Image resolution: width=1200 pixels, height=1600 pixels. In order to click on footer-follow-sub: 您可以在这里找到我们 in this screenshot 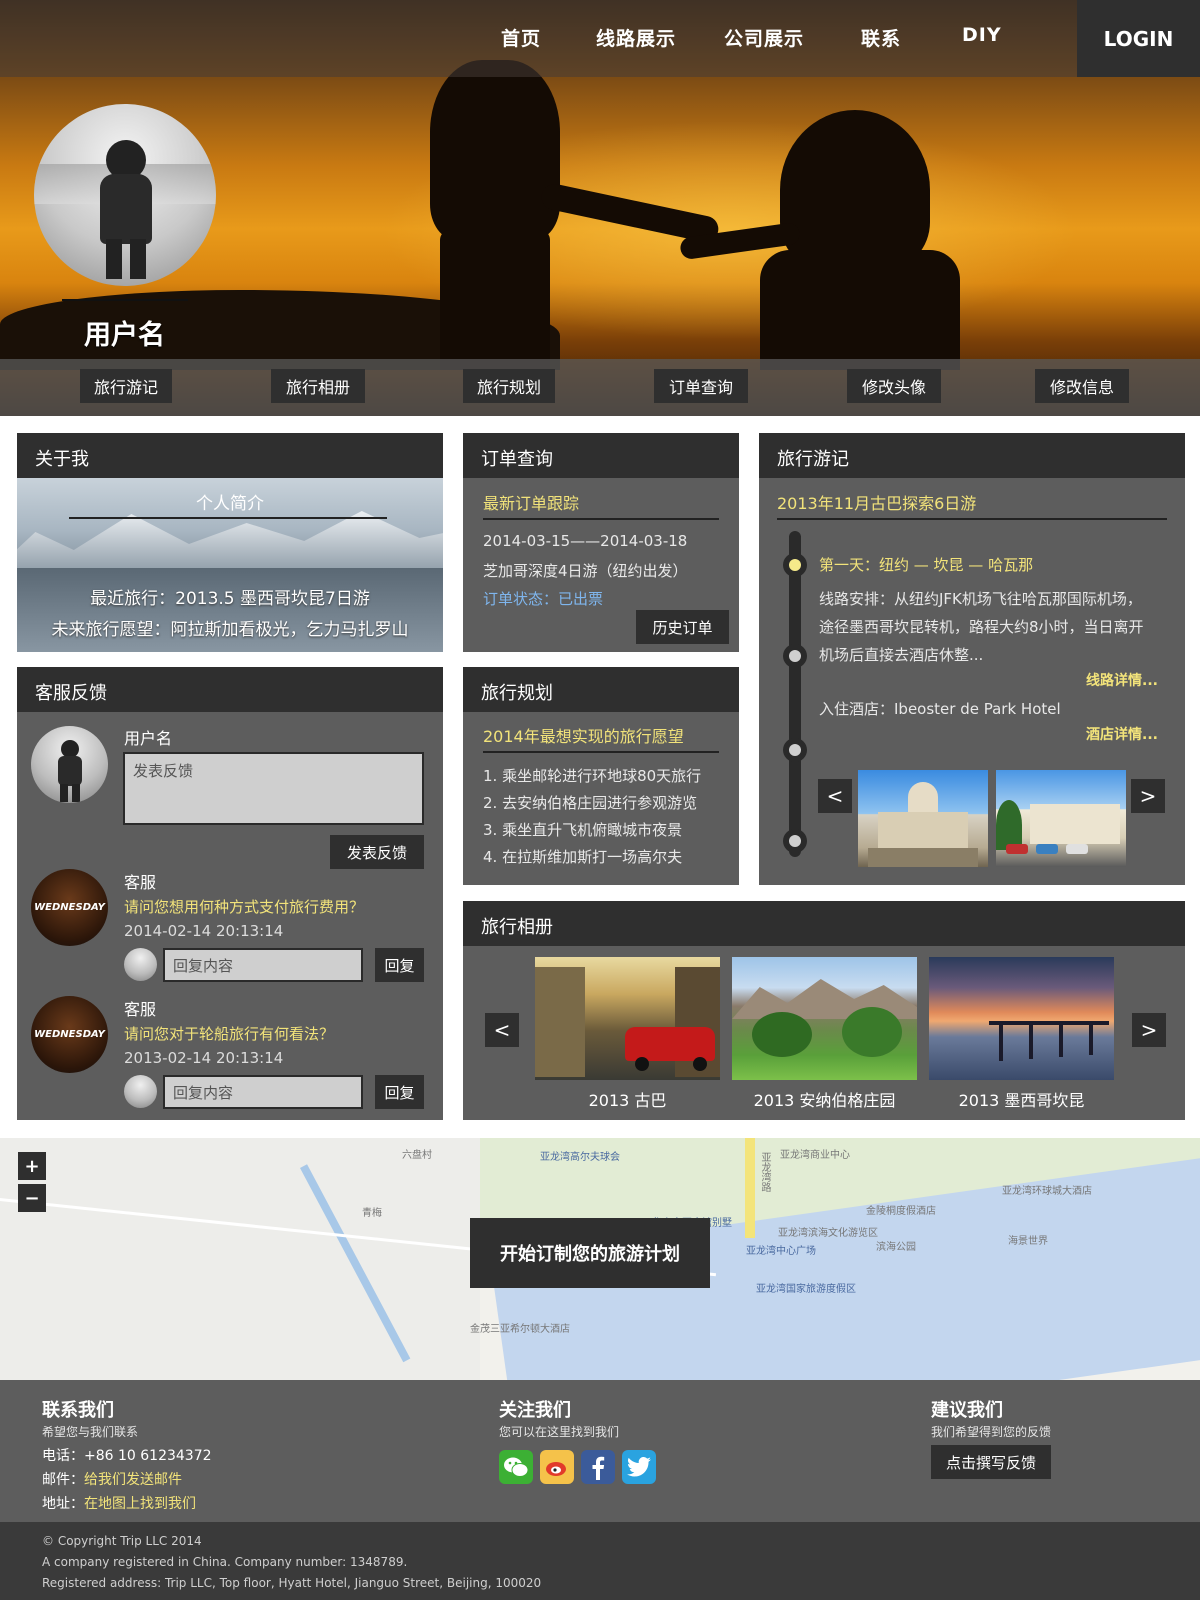, I will do `click(559, 1432)`.